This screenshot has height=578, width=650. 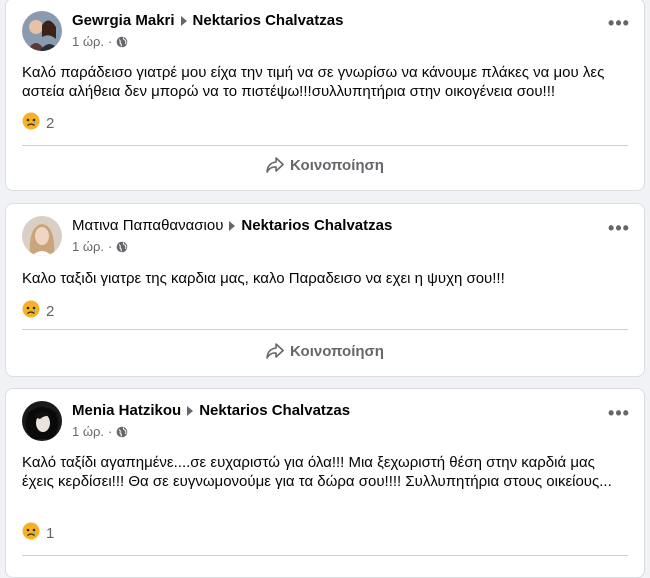 I want to click on reaction-summary: 1, so click(x=38, y=533).